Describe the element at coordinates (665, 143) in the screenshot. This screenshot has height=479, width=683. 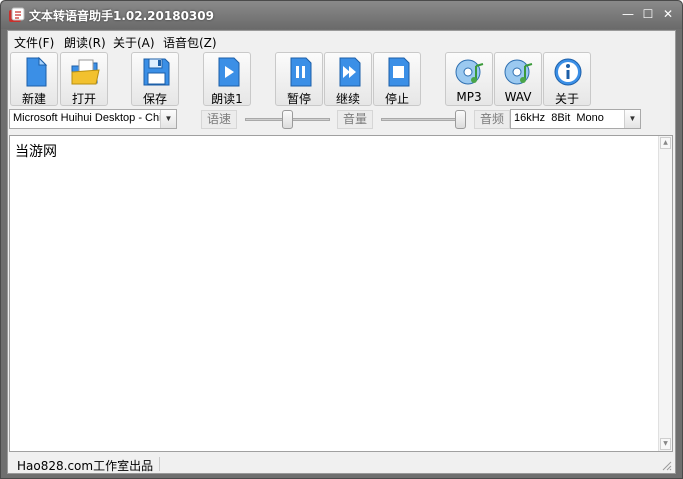
I see `scroll-up-icon: ▲` at that location.